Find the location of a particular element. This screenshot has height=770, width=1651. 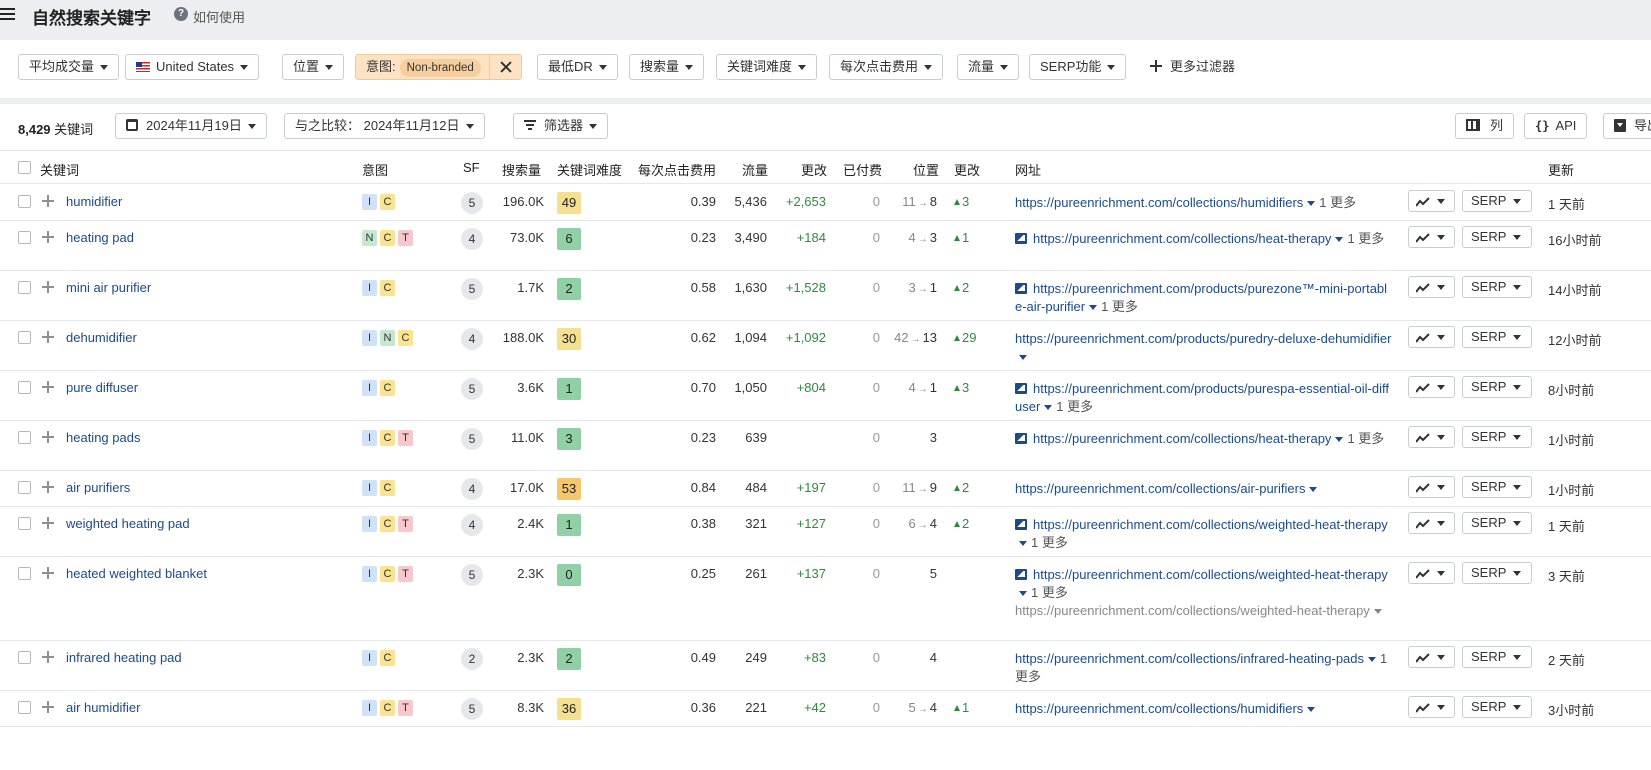

col-position: 位置 is located at coordinates (926, 169).